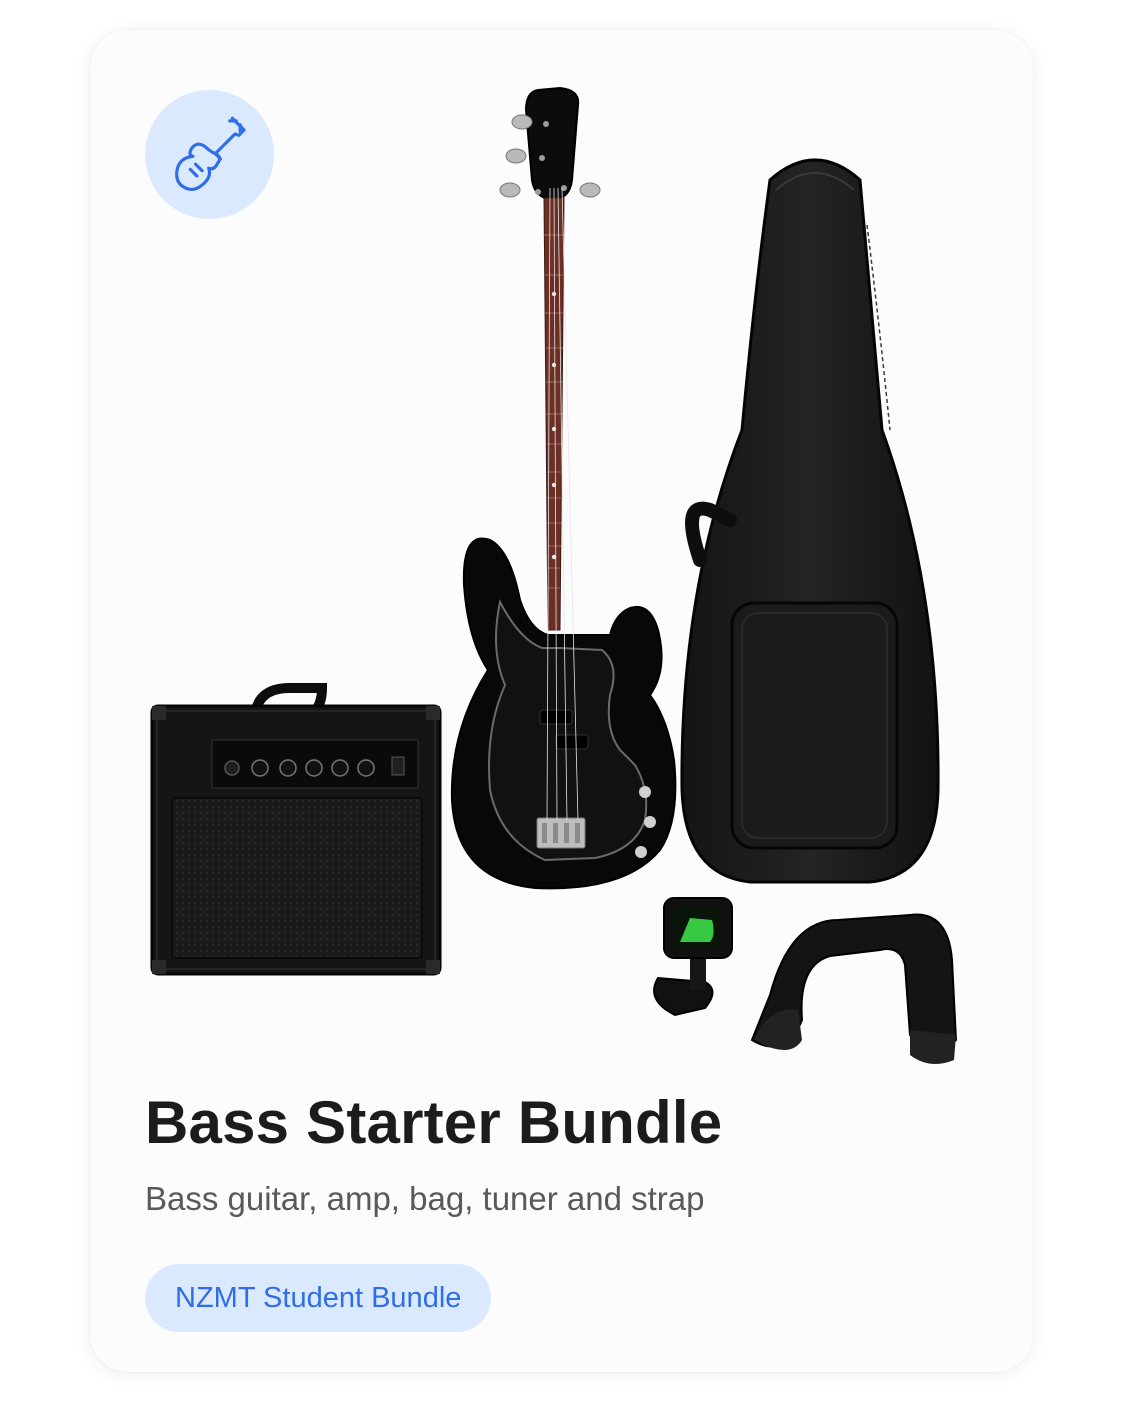 The image size is (1122, 1402). What do you see at coordinates (296, 829) in the screenshot?
I see `amplifier` at bounding box center [296, 829].